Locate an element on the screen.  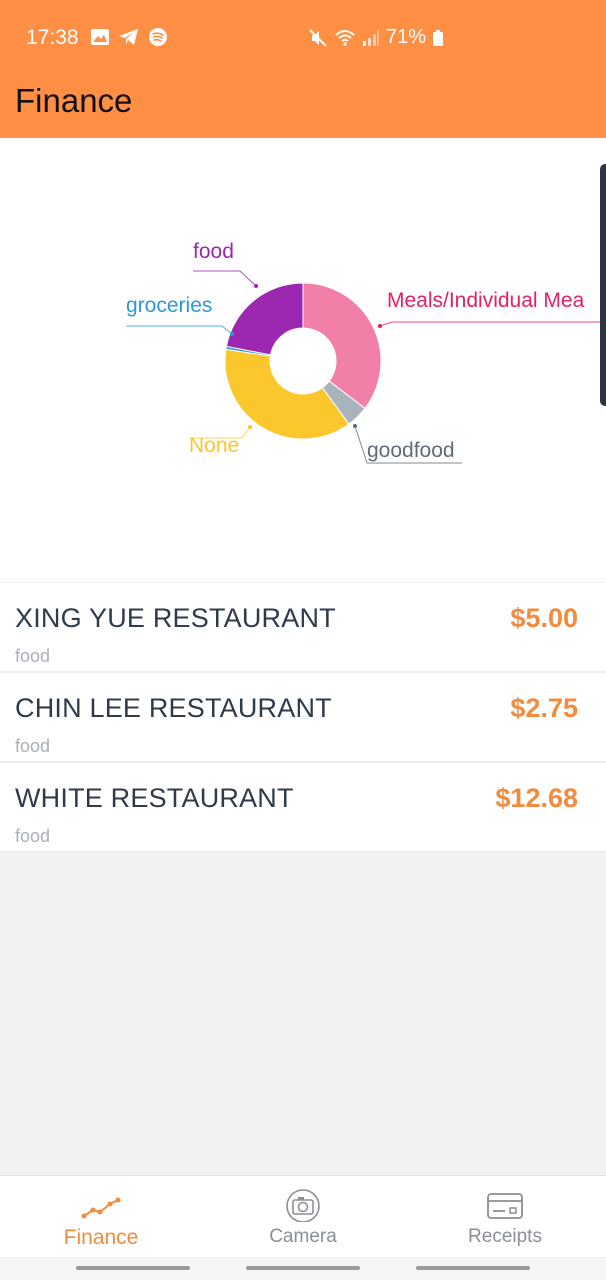
nav-home-bar is located at coordinates (303, 1268).